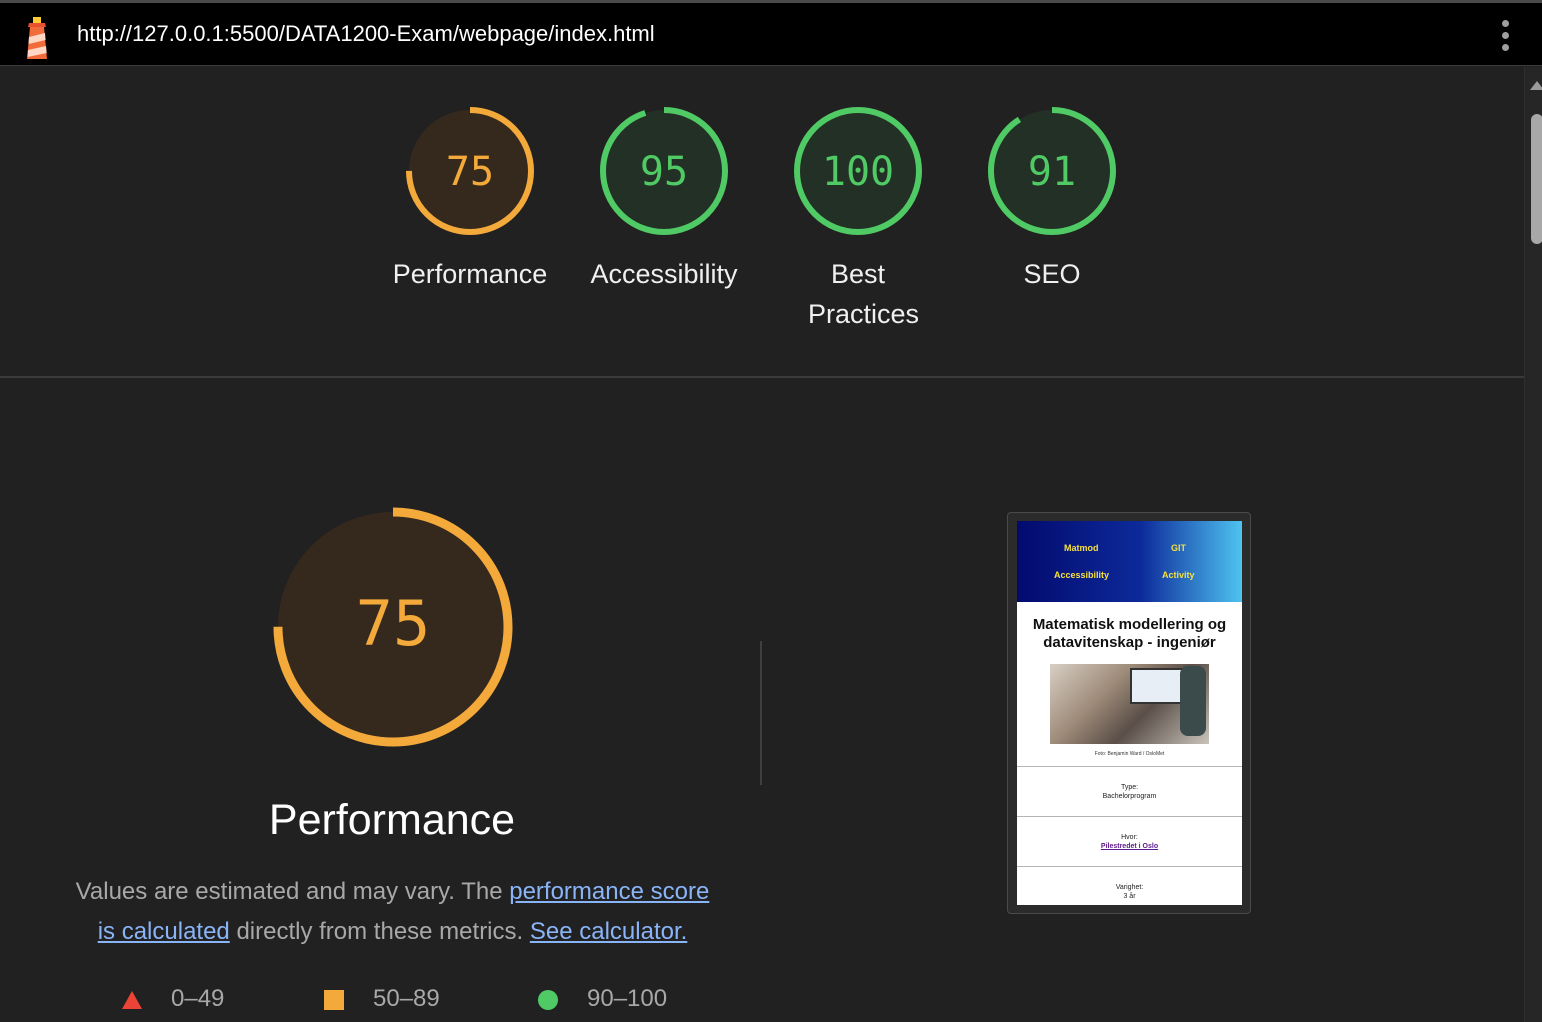 The width and height of the screenshot is (1542, 1022). I want to click on see-calculator-link: See calculator., so click(608, 931).